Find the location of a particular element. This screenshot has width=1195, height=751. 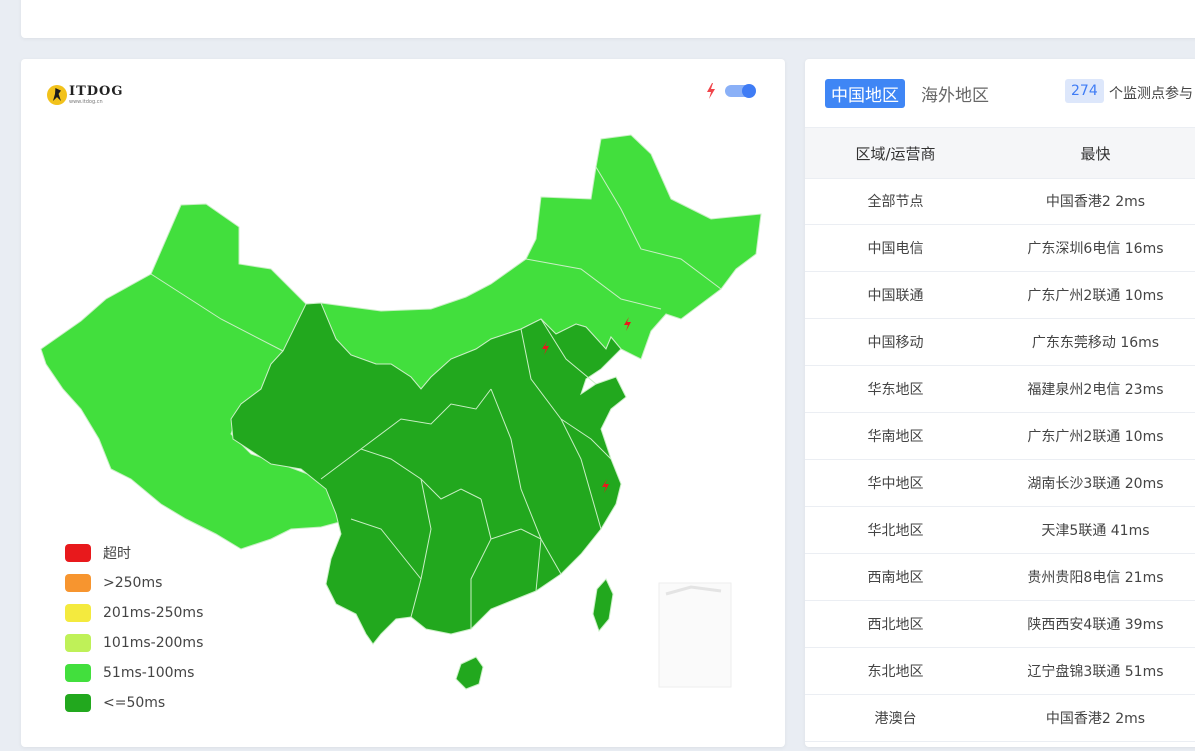

table-row: 华东地区 福建泉州2电信 23ms is located at coordinates (1000, 389).